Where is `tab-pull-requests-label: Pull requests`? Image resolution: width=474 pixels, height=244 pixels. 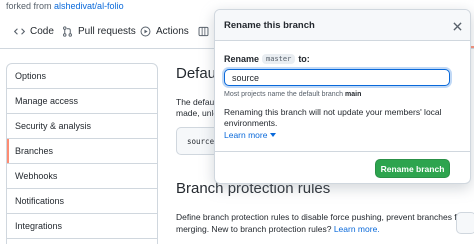
tab-pull-requests-label: Pull requests is located at coordinates (107, 31).